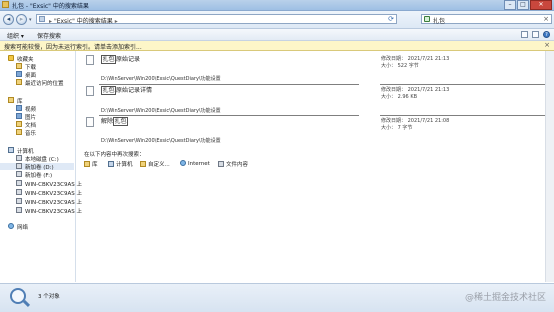 Image resolution: width=554 pixels, height=312 pixels. Describe the element at coordinates (19, 116) in the screenshot. I see `picture-icon` at that location.